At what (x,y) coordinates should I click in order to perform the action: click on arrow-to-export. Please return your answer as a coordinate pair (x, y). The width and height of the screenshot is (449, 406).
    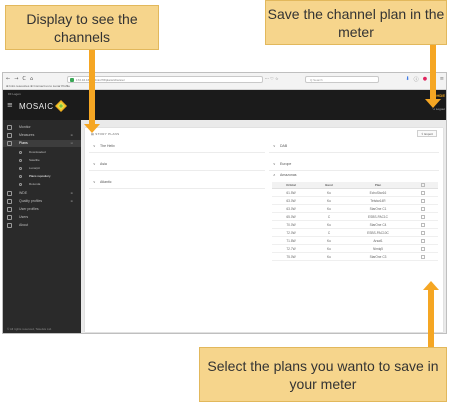
    Looking at the image, I should click on (433, 72).